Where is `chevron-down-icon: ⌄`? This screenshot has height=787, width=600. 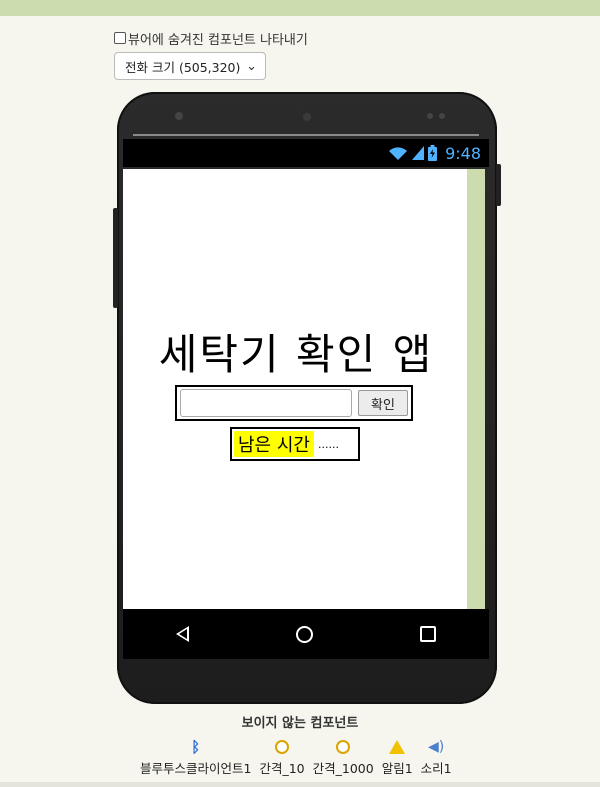
chevron-down-icon: ⌄ is located at coordinates (251, 66).